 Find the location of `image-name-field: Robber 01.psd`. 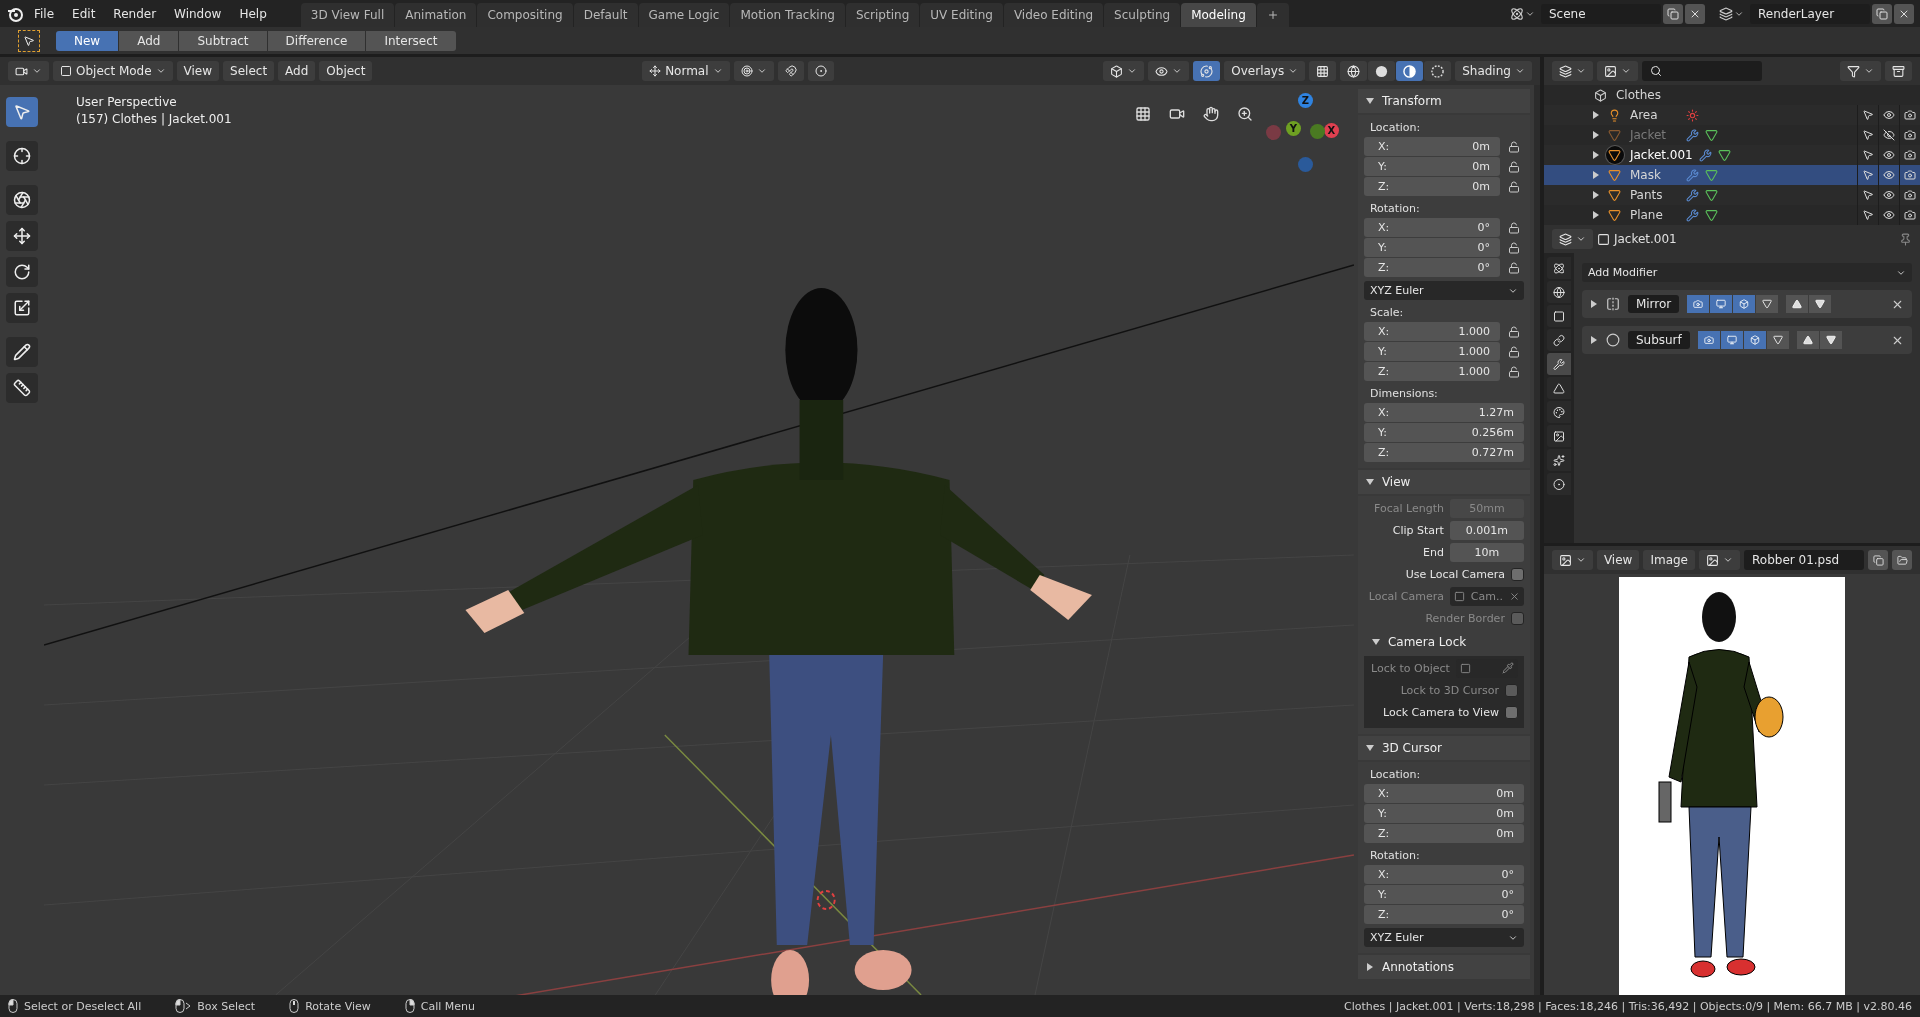

image-name-field: Robber 01.psd is located at coordinates (1804, 560).